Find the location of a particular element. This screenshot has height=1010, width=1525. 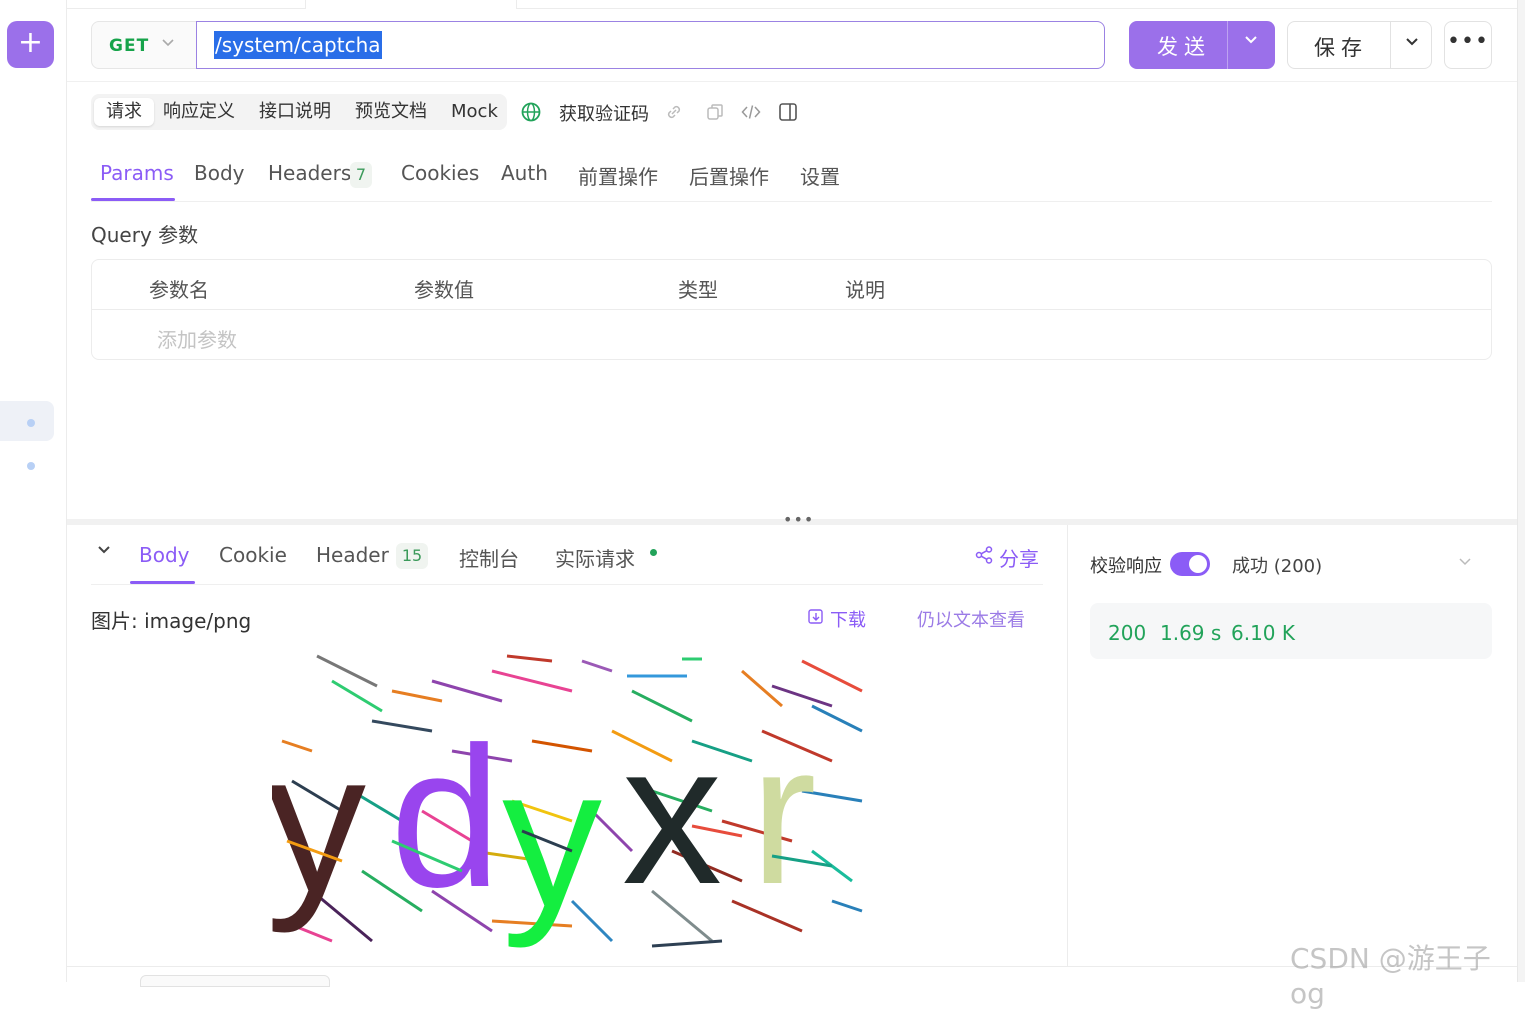

captcha-image: y d y x r is located at coordinates (567, 801).